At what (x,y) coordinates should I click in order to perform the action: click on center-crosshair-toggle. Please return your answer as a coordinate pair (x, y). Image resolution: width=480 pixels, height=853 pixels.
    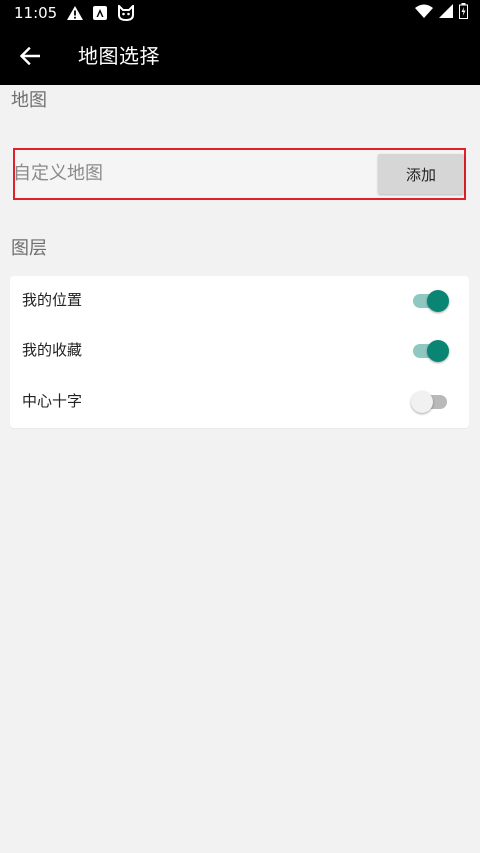
    Looking at the image, I should click on (429, 402).